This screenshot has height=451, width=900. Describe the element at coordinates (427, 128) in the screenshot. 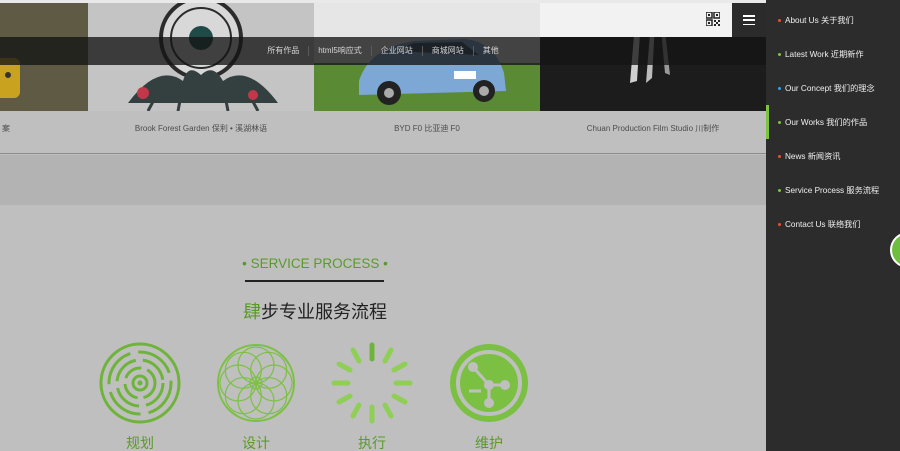

I see `work-caption-2: BYD F0 比亚迪 F0` at that location.